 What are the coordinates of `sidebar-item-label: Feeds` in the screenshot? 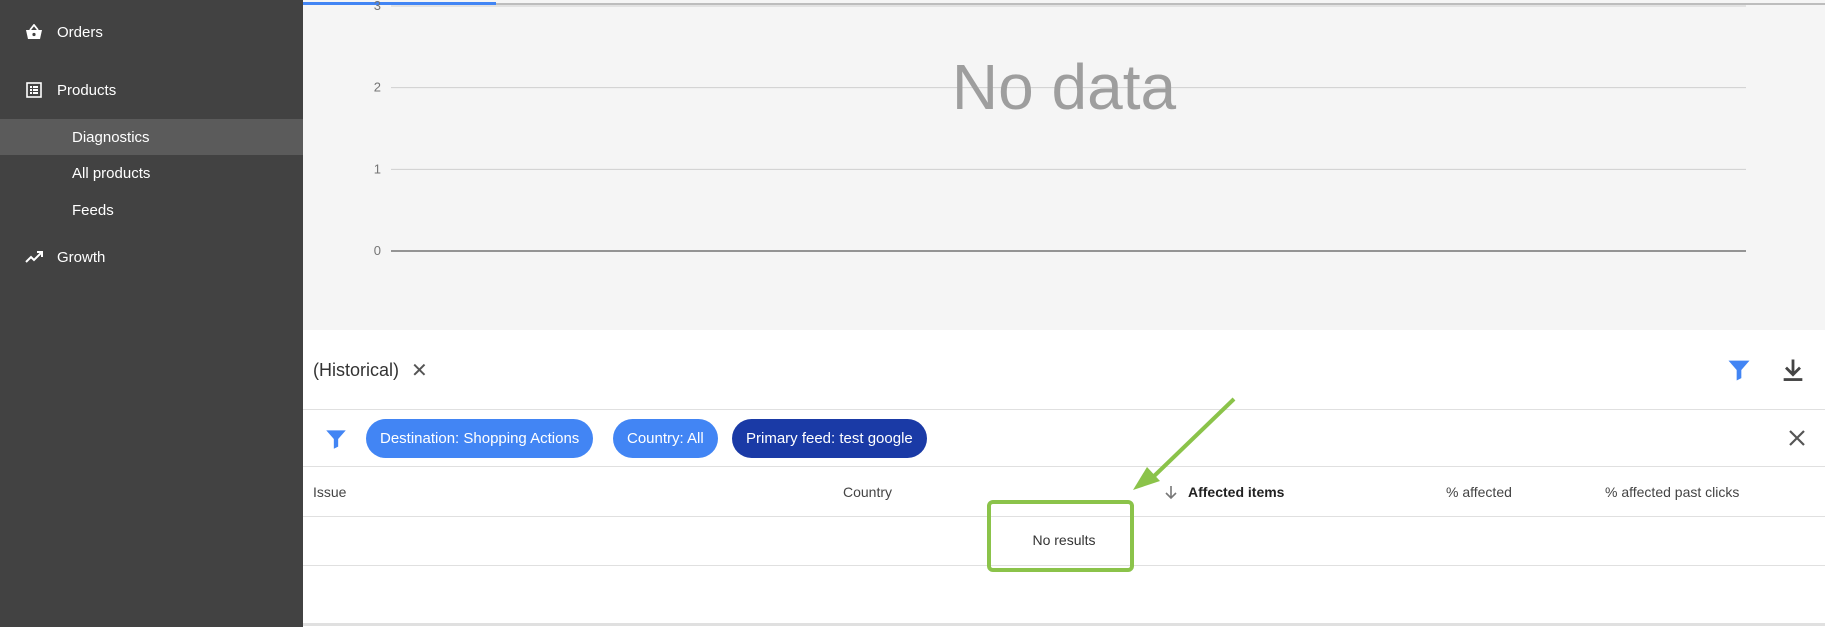 It's located at (93, 210).